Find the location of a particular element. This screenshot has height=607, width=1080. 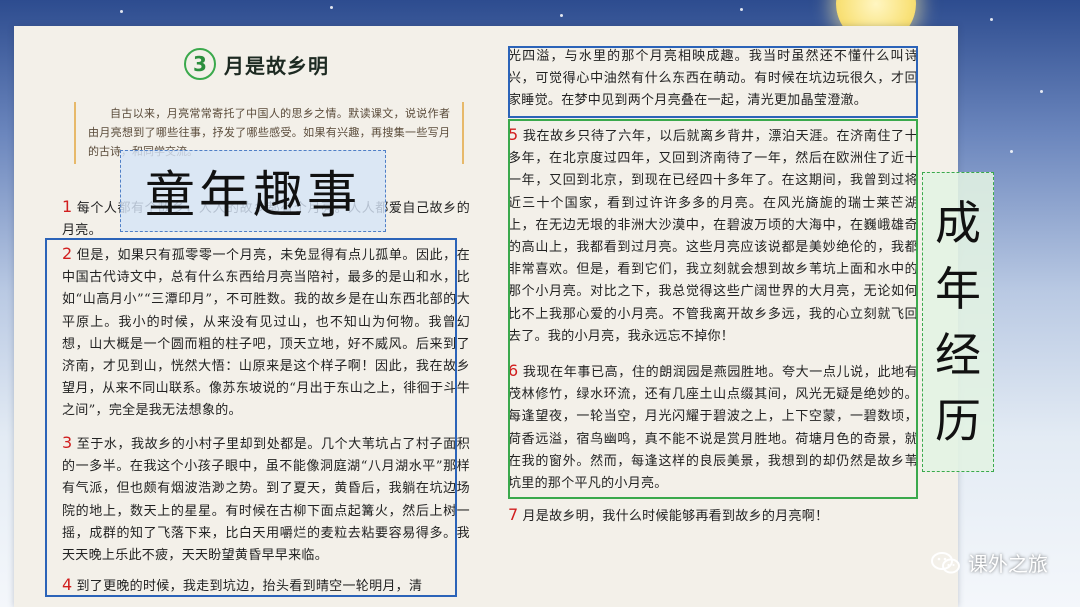

lesson-title: 月是故乡明 is located at coordinates (276, 65).